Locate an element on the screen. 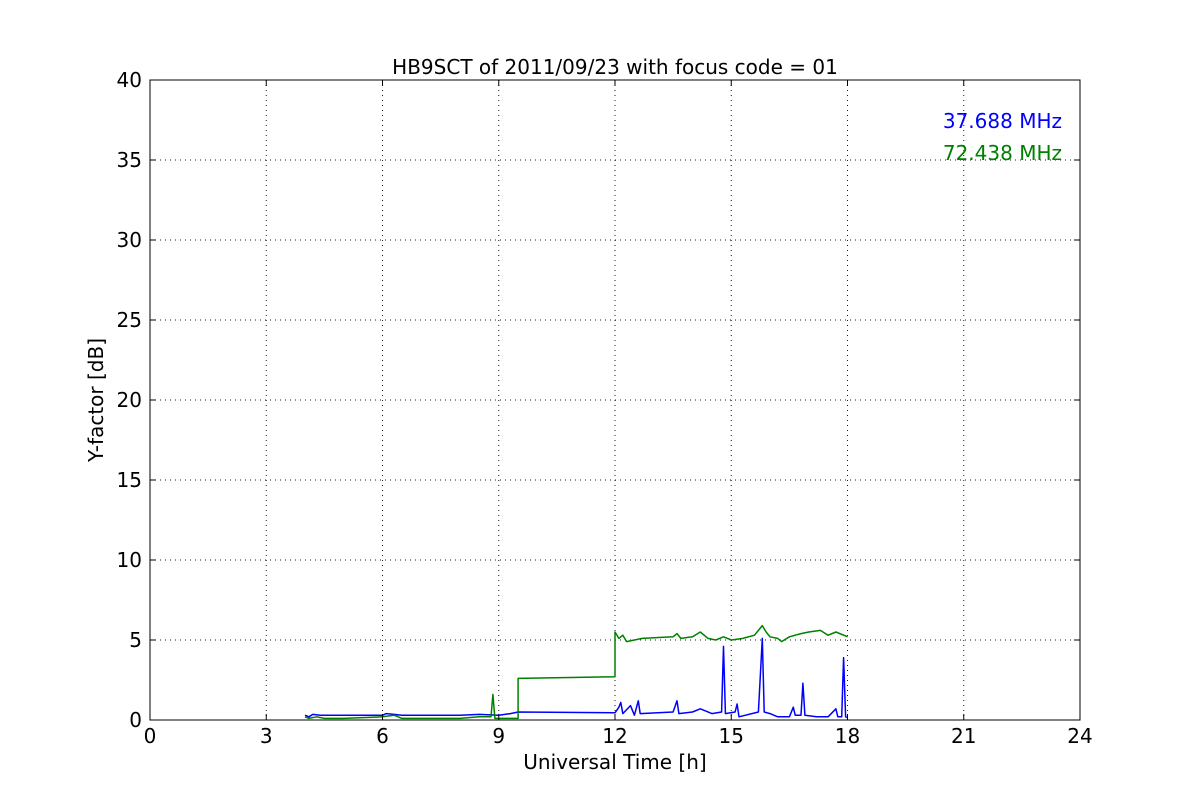  y-tick-label: 0 is located at coordinates (135, 720).